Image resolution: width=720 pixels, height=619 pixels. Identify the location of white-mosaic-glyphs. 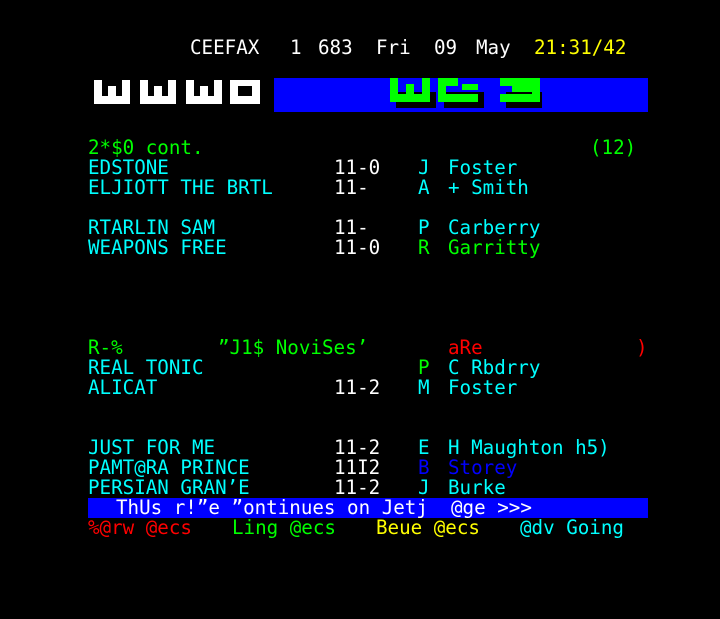
(177, 92).